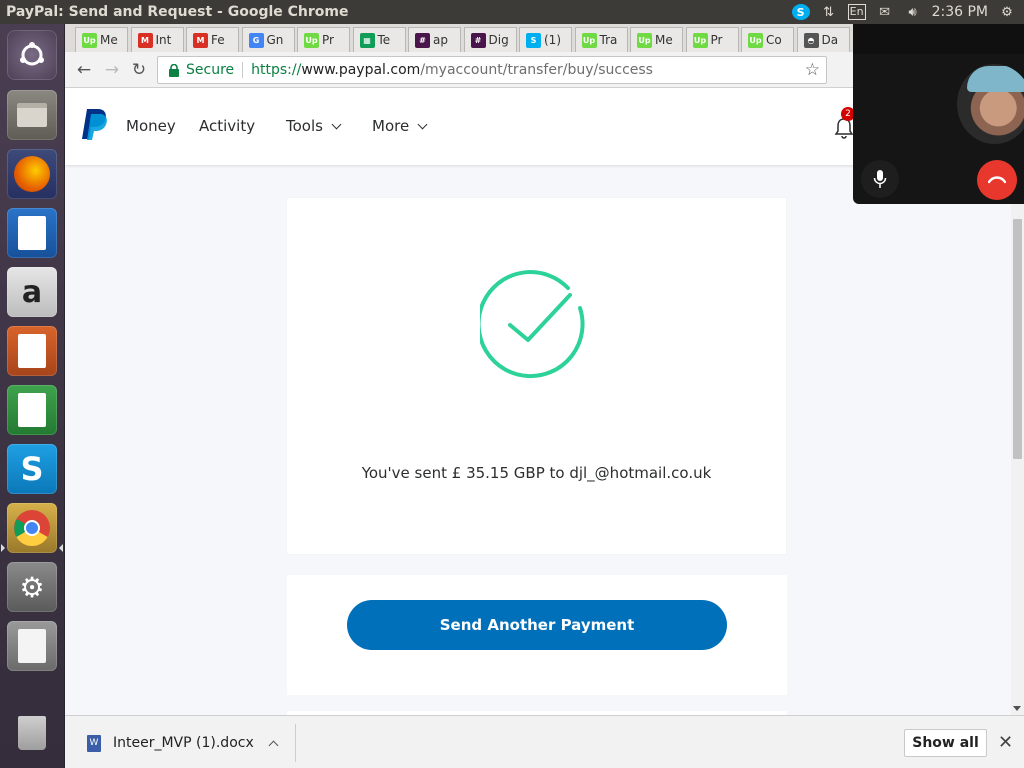 This screenshot has height=768, width=1024. I want to click on chevron-up-icon, so click(273, 745).